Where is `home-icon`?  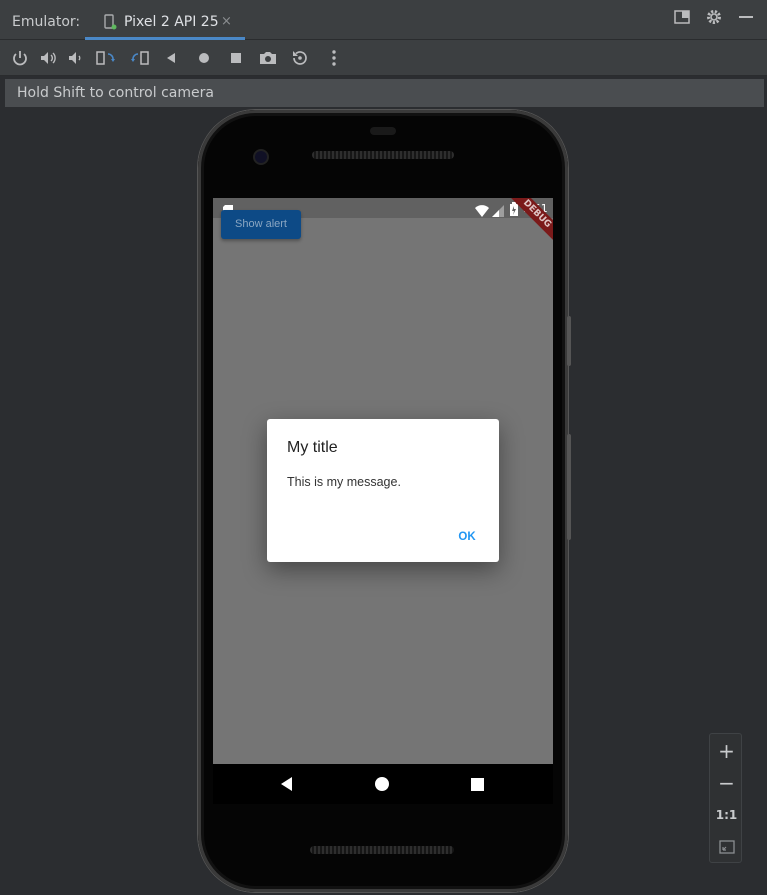
home-icon is located at coordinates (204, 58).